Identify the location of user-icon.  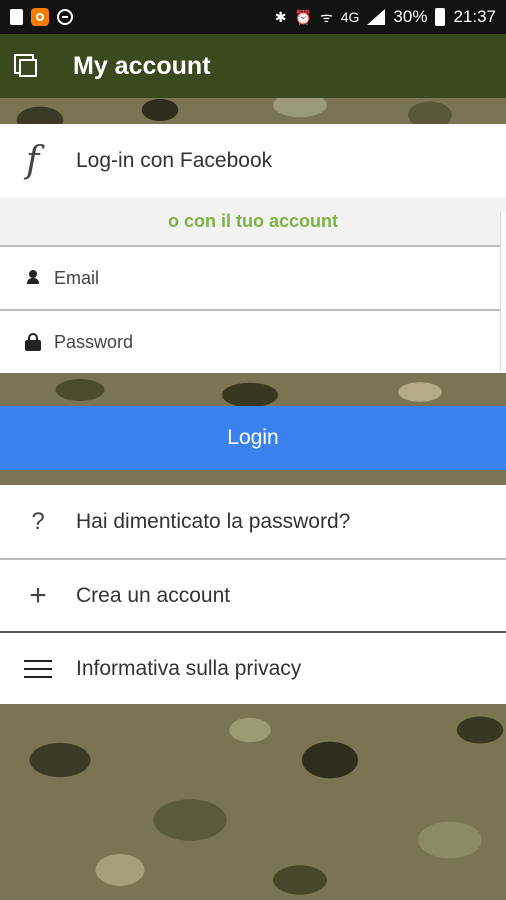
(33, 278).